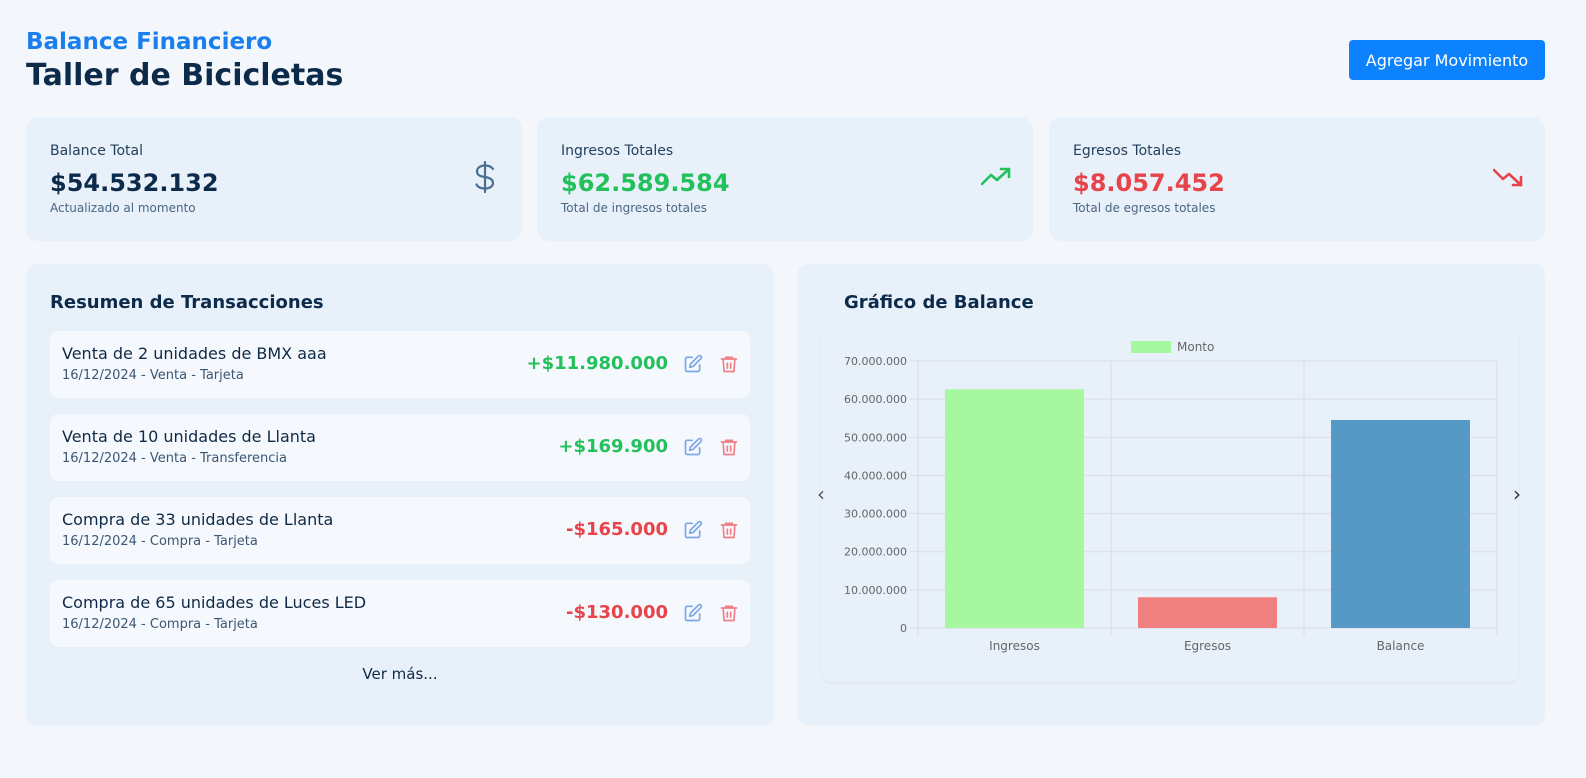  I want to click on dollar-icon, so click(485, 177).